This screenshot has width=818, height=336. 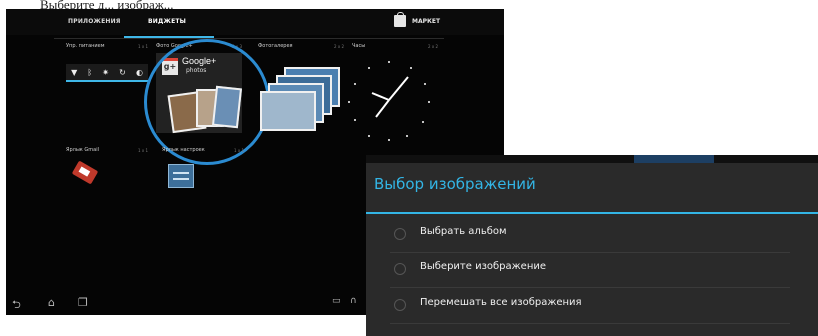 What do you see at coordinates (339, 46) in the screenshot?
I see `widget-size-gallery: 2 x 2` at bounding box center [339, 46].